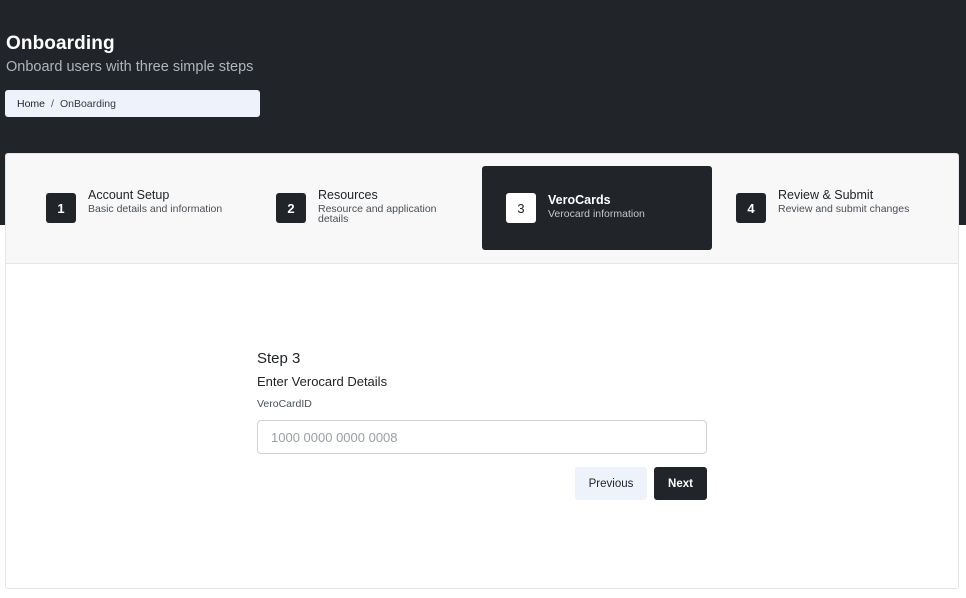 The height and width of the screenshot is (598, 966). What do you see at coordinates (132, 103) in the screenshot?
I see `breadcrumb: Home / OnBoarding` at bounding box center [132, 103].